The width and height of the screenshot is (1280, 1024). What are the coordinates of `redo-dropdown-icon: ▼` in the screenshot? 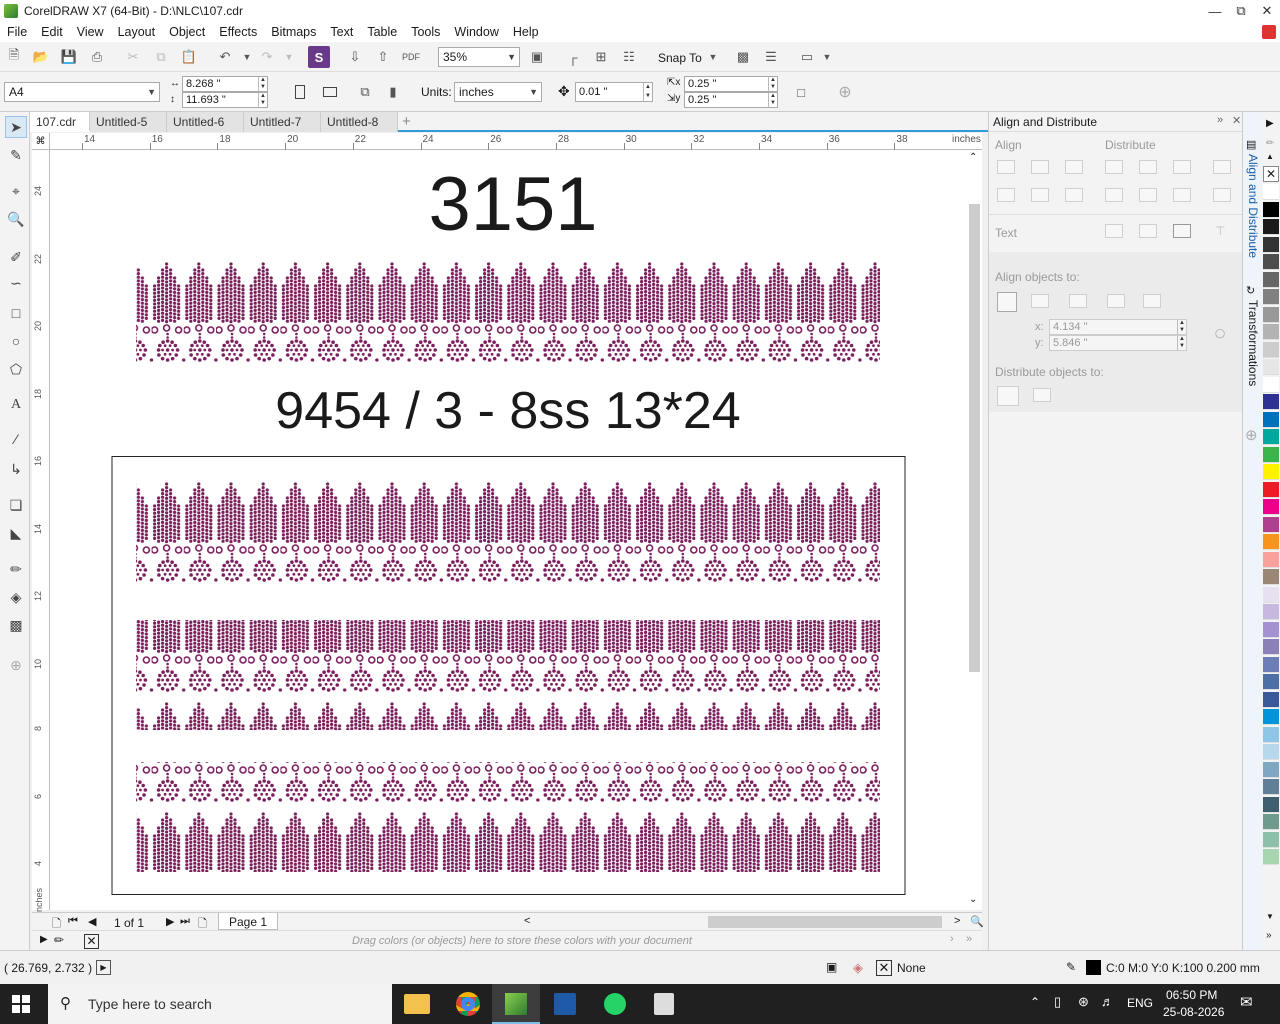 It's located at (289, 57).